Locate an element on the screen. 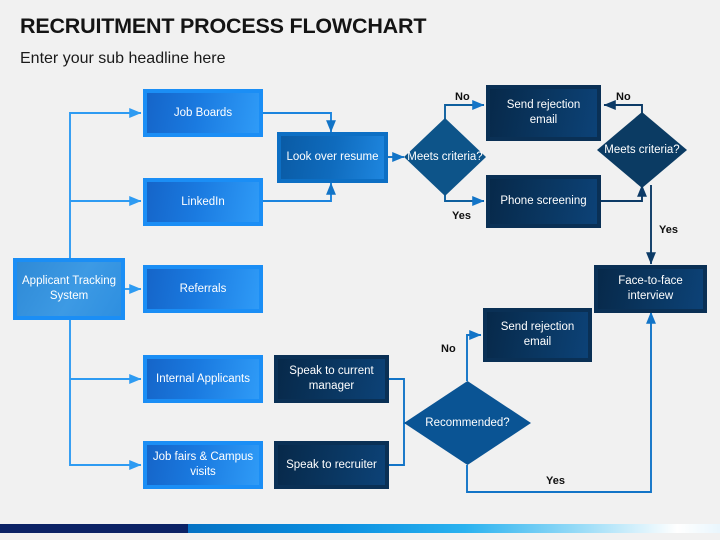 This screenshot has height=540, width=720. node-look-over-resume: Look over resume is located at coordinates (332, 157).